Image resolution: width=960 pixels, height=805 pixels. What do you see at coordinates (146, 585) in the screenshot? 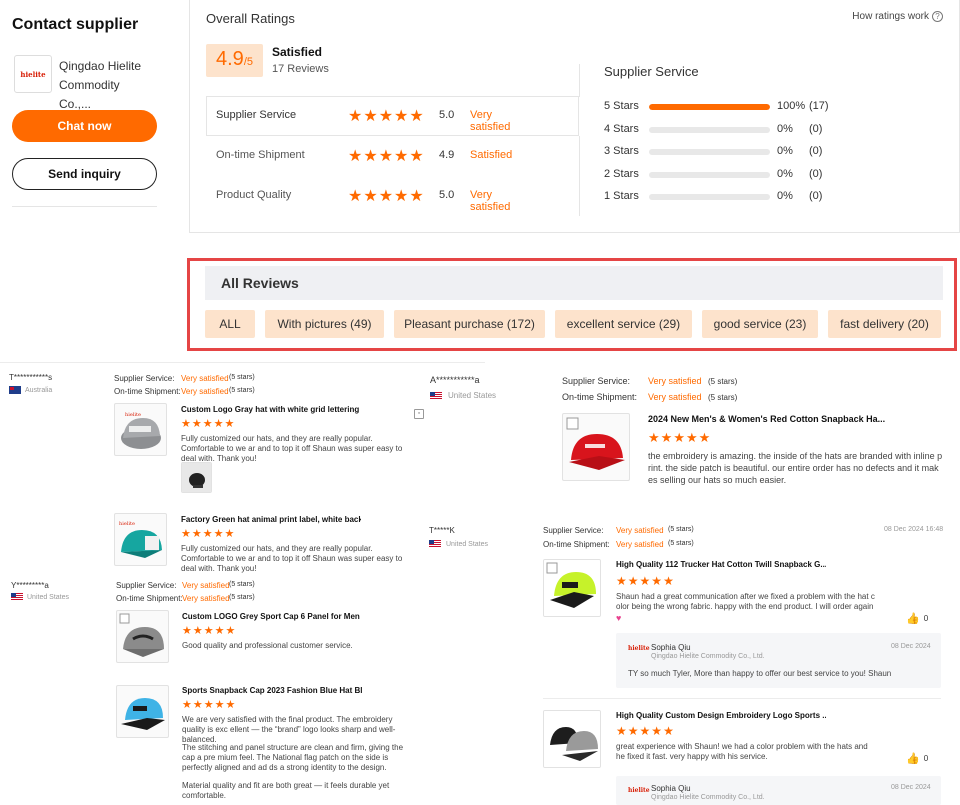
I see `supplier-service-label: Supplier Service:` at bounding box center [146, 585].